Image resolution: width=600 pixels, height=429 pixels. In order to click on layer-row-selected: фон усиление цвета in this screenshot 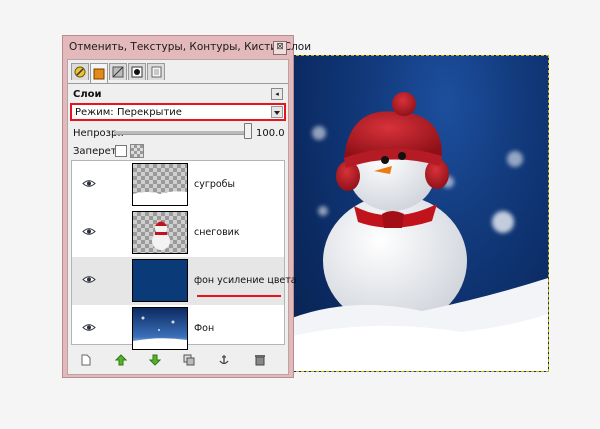, I will do `click(184, 281)`.